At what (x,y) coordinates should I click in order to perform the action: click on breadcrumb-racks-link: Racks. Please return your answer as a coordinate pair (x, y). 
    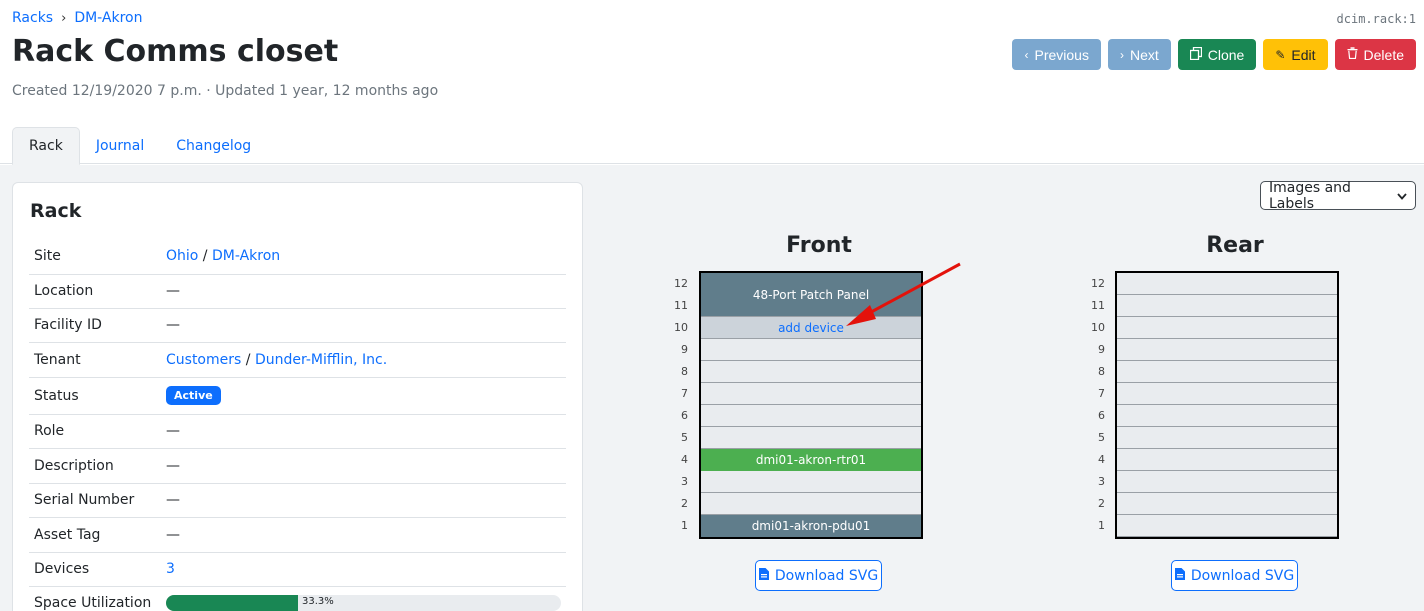
    Looking at the image, I should click on (32, 18).